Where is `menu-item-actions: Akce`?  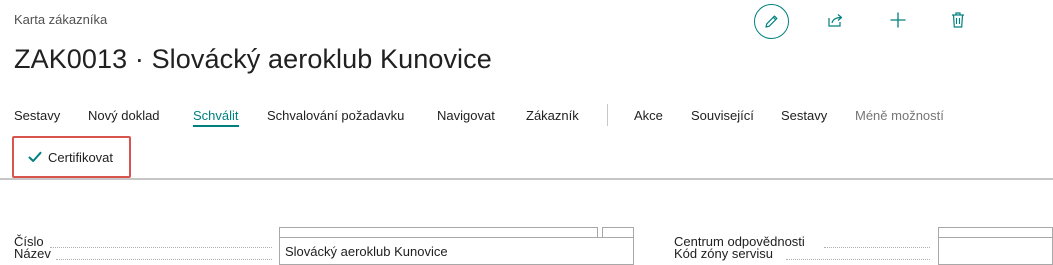
menu-item-actions: Akce is located at coordinates (648, 115).